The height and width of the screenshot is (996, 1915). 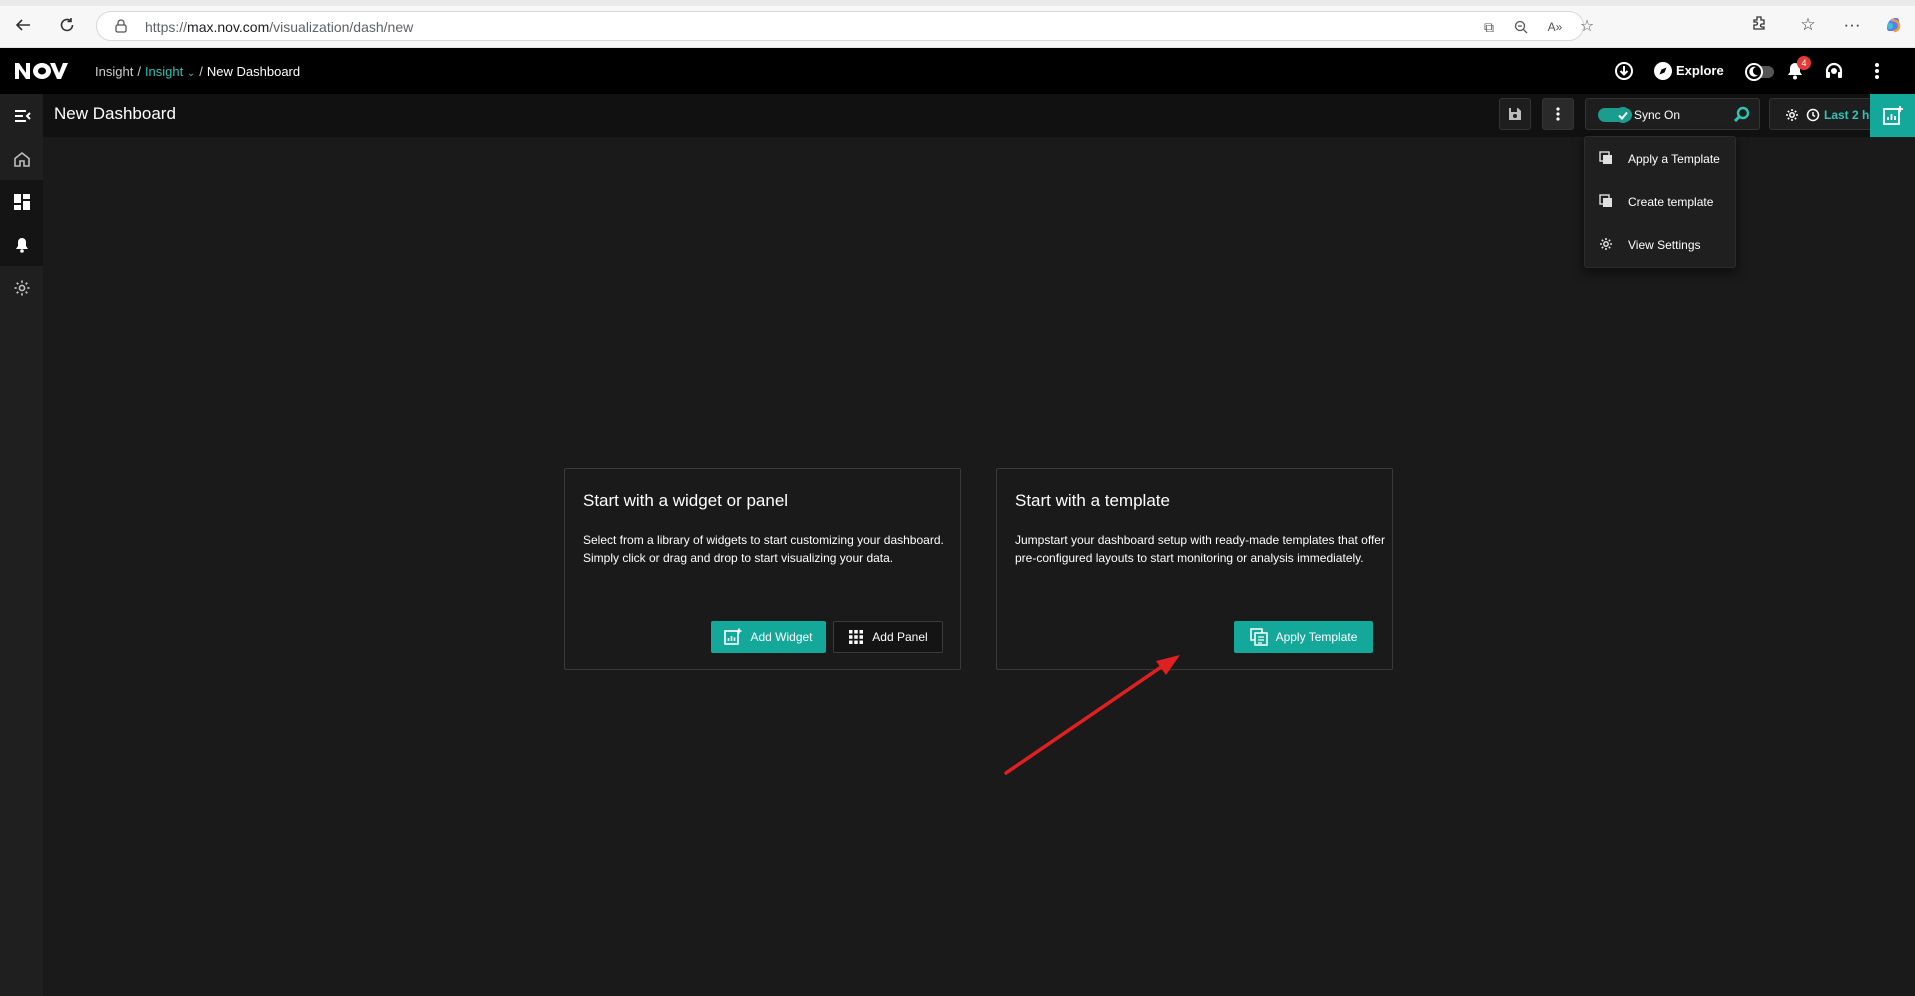 What do you see at coordinates (164, 71) in the screenshot?
I see `breadcrumb-dropdown-label: Insight` at bounding box center [164, 71].